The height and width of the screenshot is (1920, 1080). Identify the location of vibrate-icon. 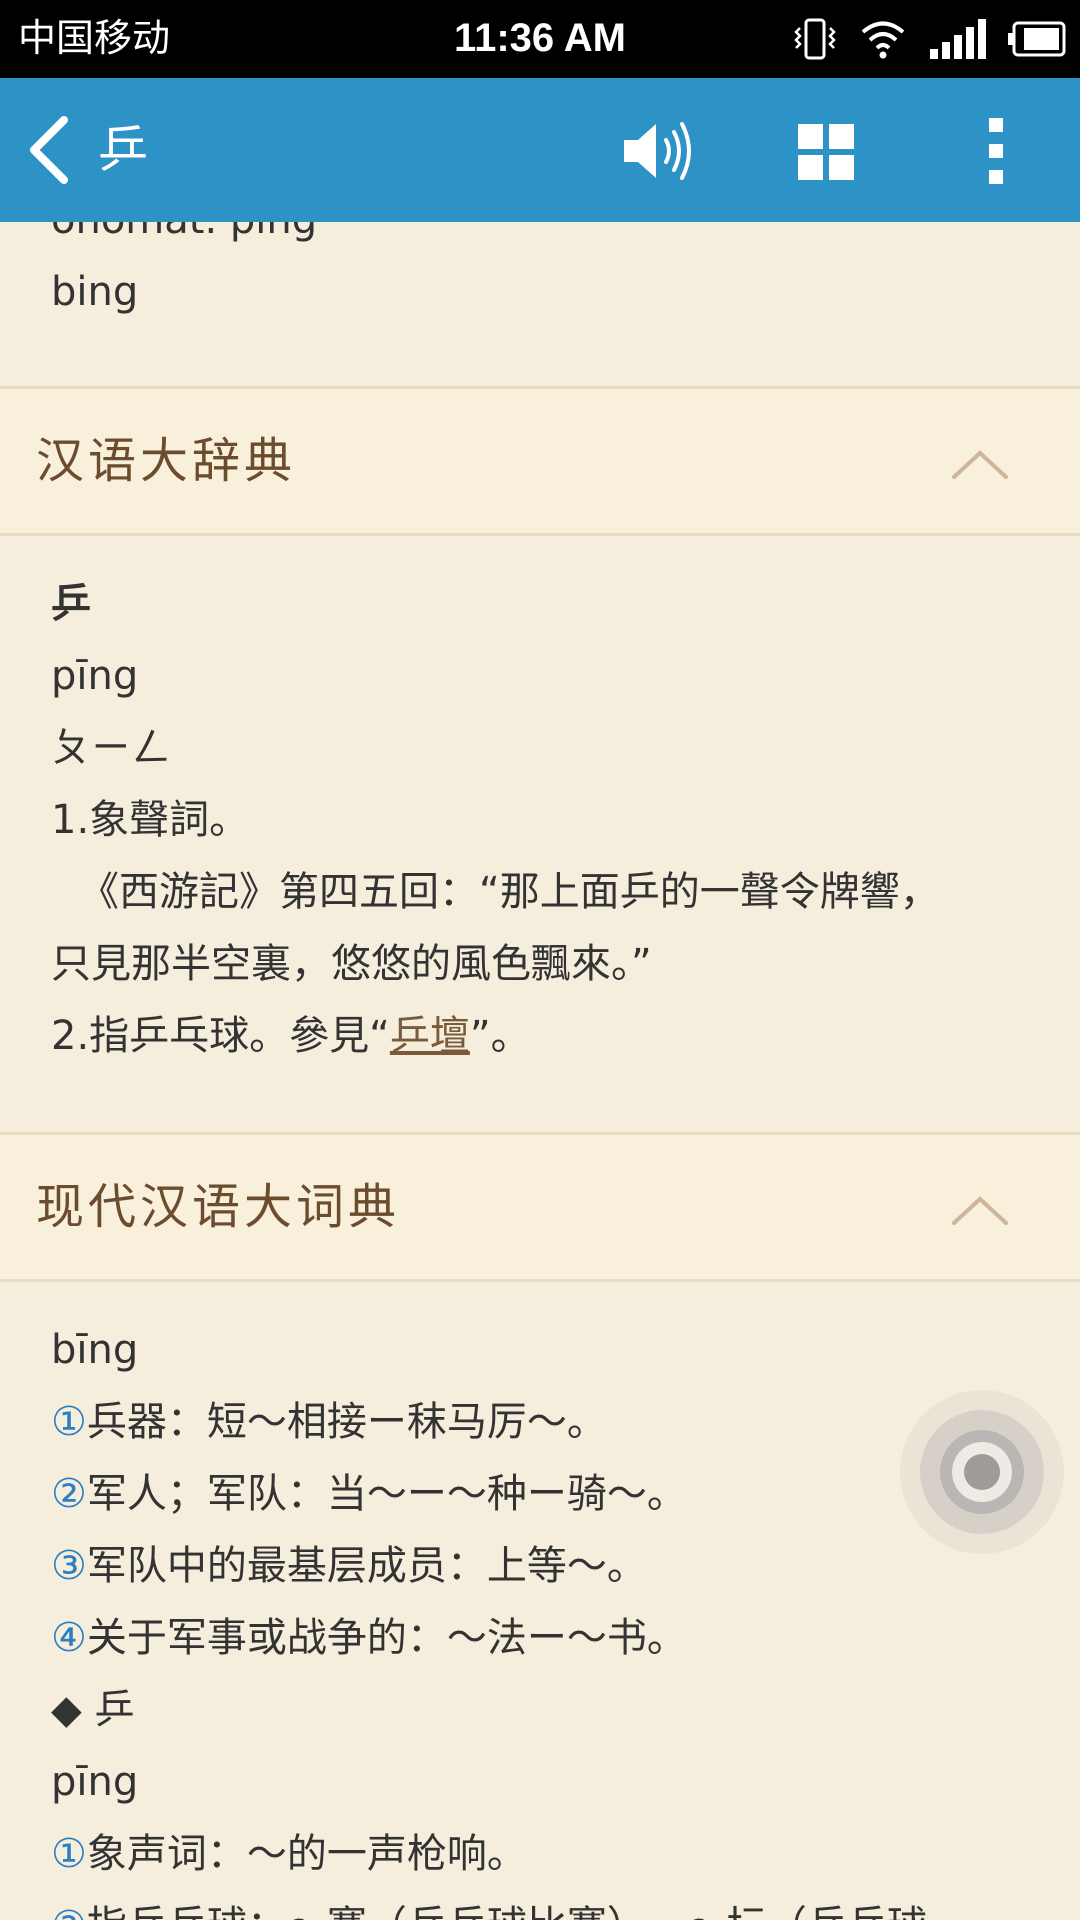
(815, 39).